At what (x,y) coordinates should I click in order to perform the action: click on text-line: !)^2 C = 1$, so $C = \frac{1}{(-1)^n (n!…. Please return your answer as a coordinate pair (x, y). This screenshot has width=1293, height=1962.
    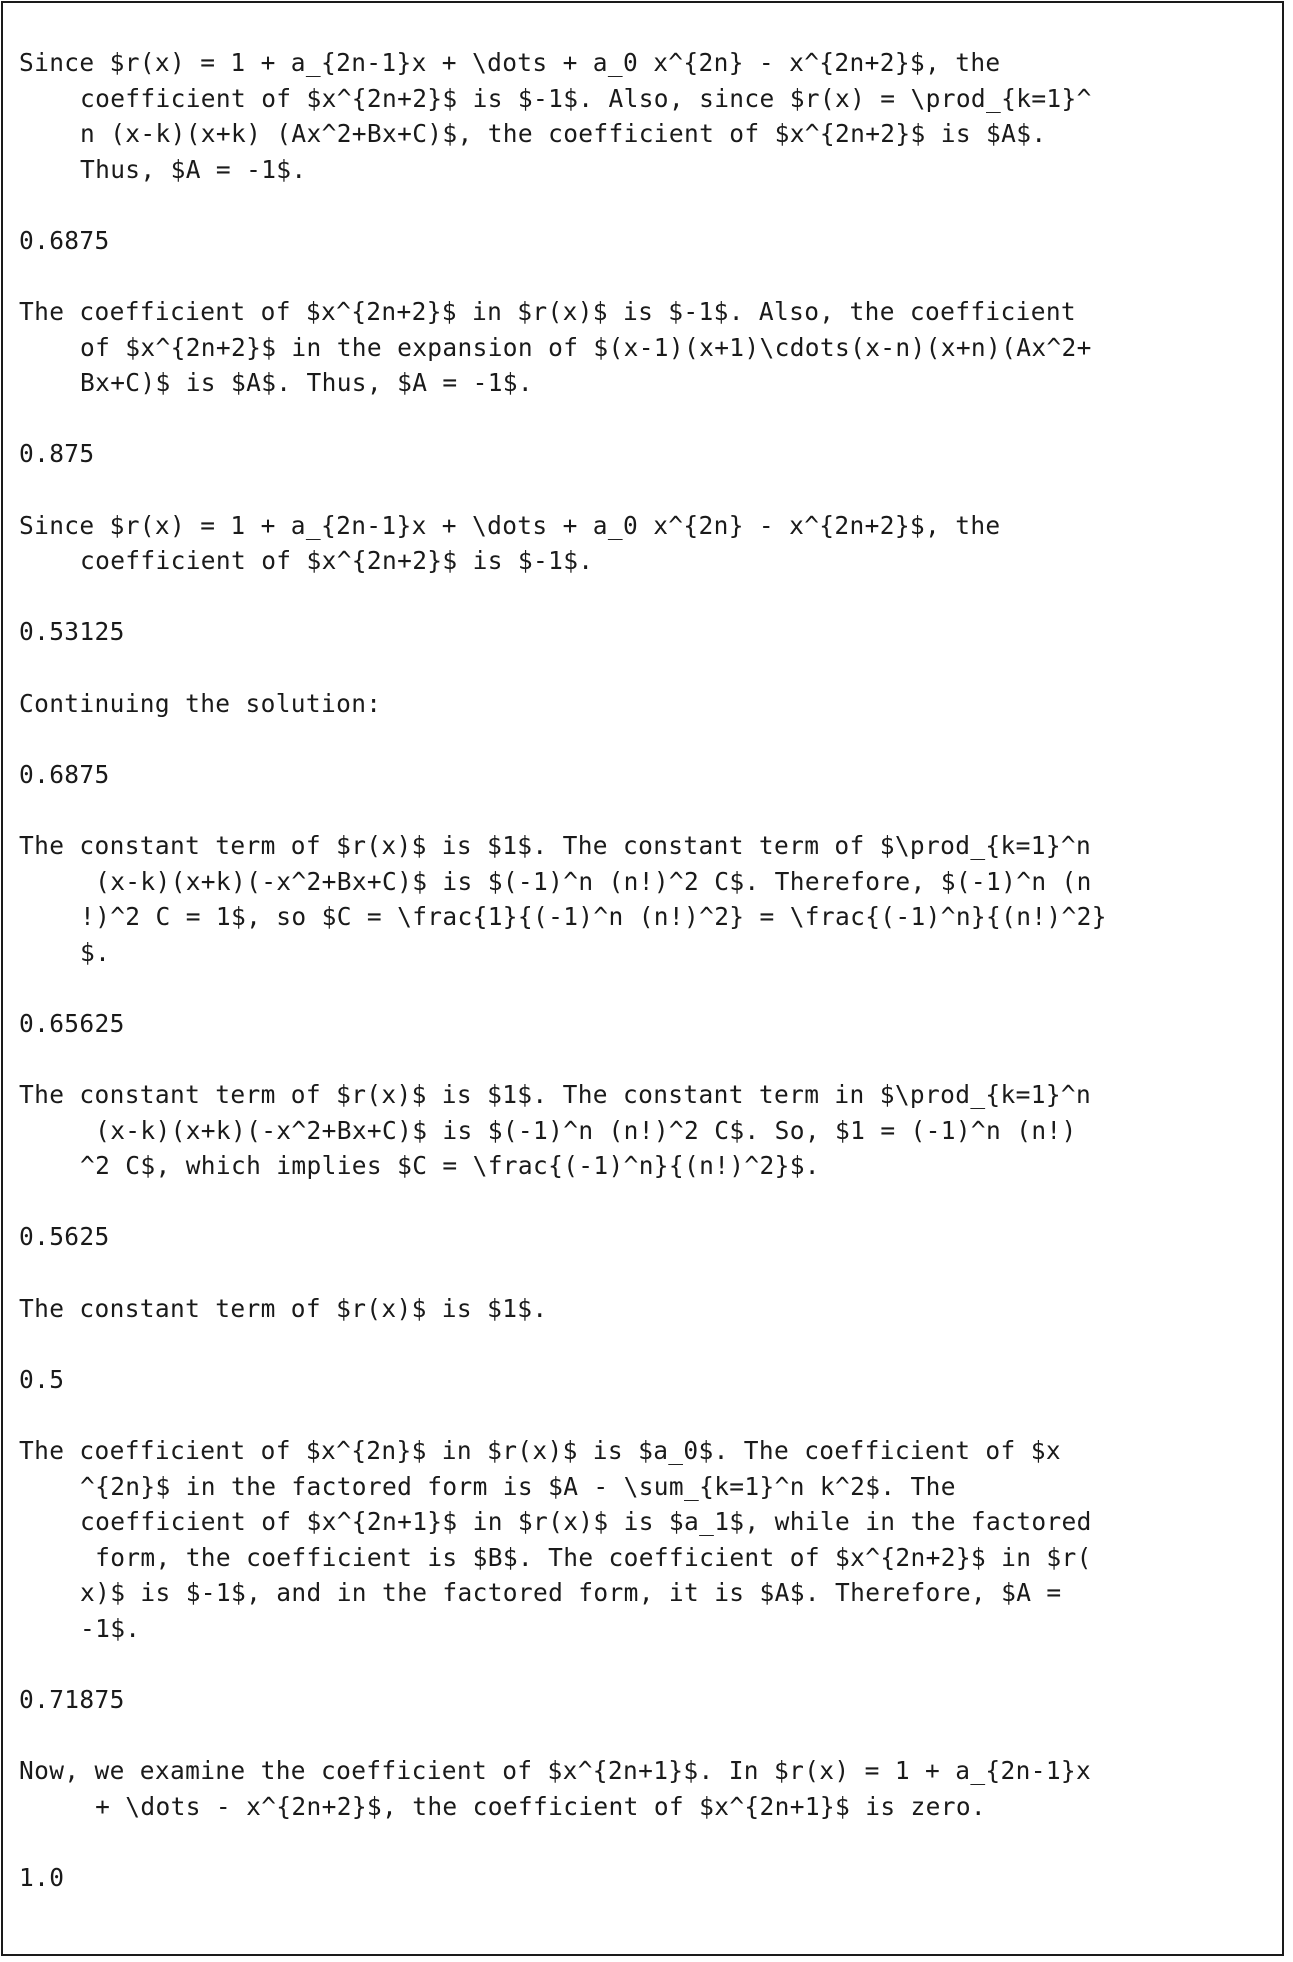
    Looking at the image, I should click on (593, 916).